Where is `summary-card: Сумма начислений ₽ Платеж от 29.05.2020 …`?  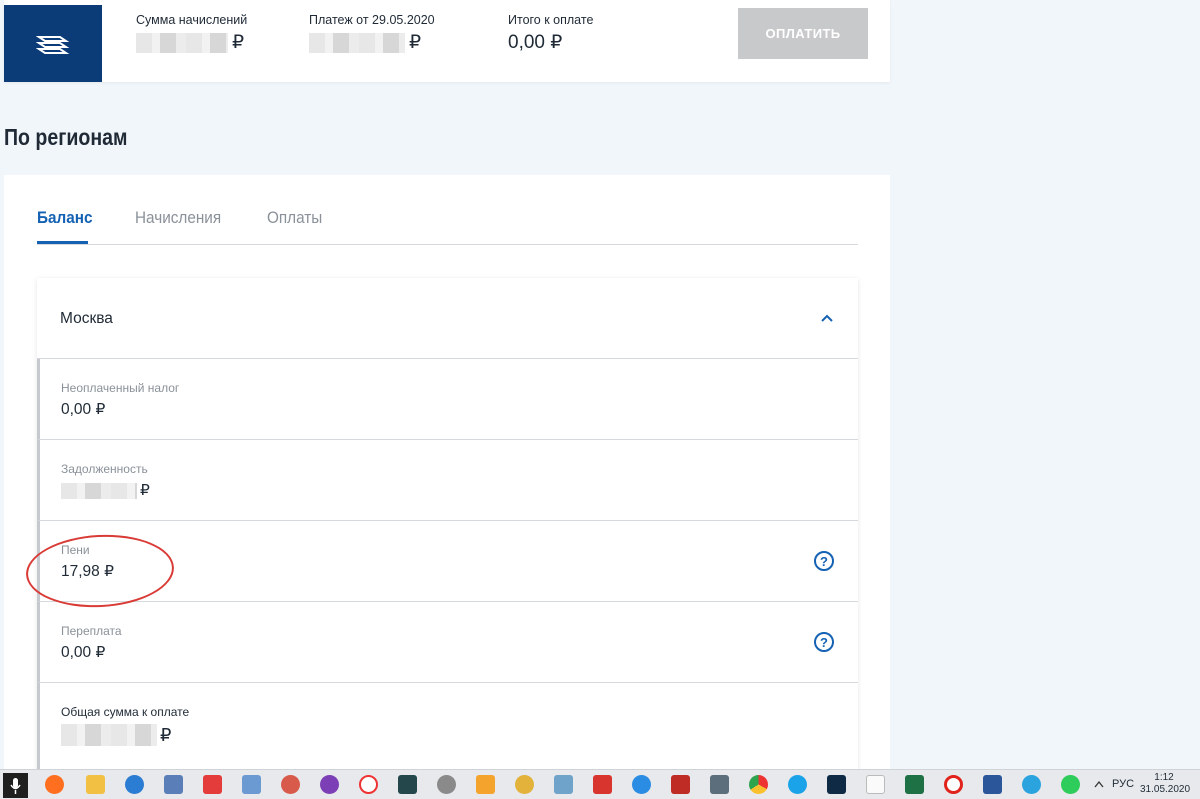
summary-card: Сумма начислений ₽ Платеж от 29.05.2020 … is located at coordinates (447, 41).